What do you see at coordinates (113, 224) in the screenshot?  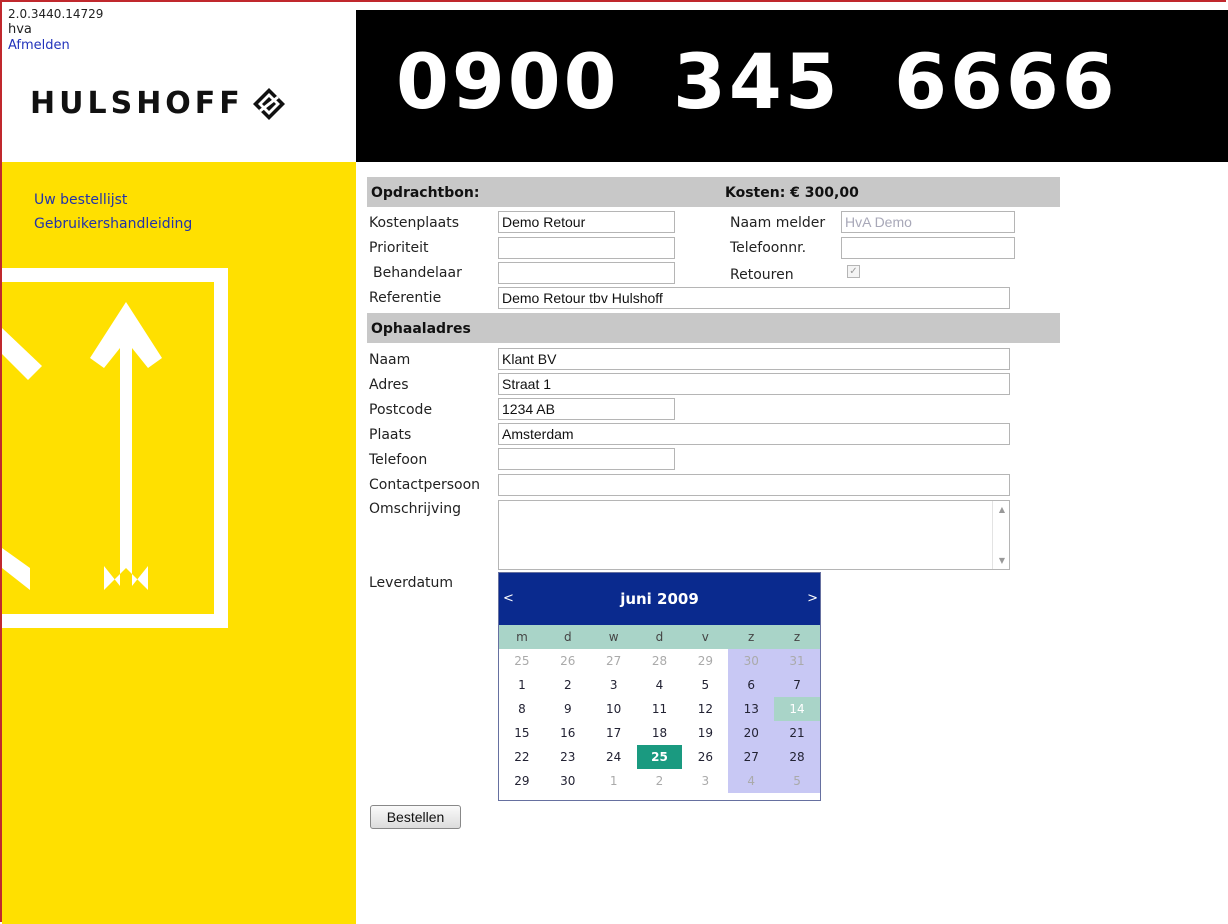 I see `nav-handleiding-link: Gebruikershandleiding` at bounding box center [113, 224].